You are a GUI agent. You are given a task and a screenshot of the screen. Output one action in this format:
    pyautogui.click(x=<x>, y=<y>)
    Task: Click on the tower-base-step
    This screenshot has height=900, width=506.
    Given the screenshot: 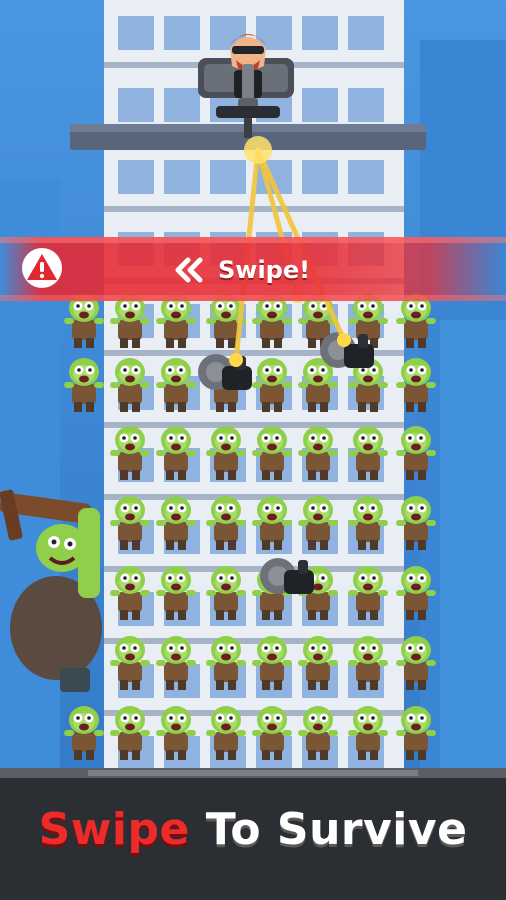 What is the action you would take?
    pyautogui.click(x=253, y=773)
    